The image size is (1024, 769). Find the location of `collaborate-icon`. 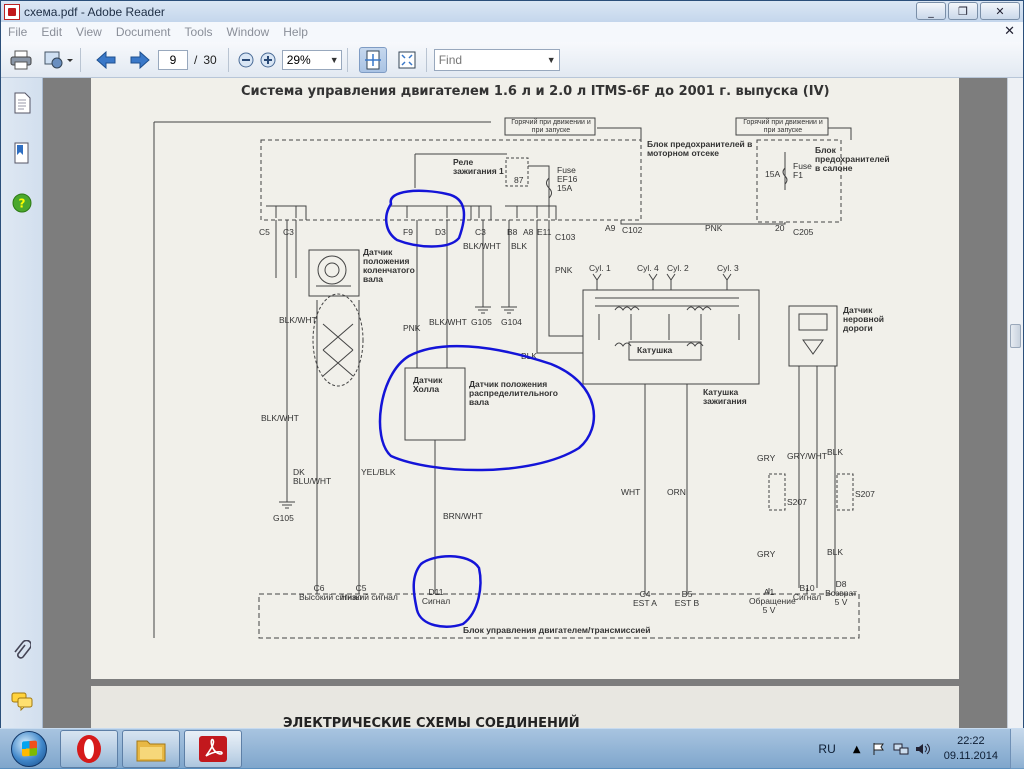

collaborate-icon is located at coordinates (58, 59).